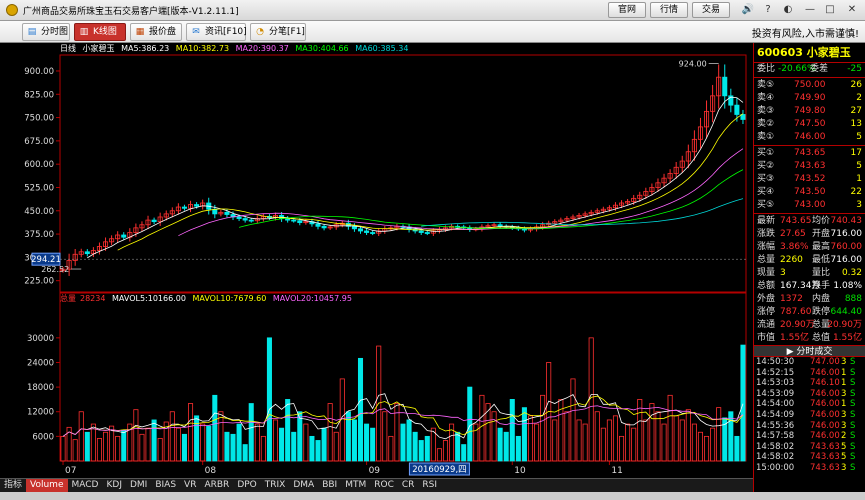  Describe the element at coordinates (844, 436) in the screenshot. I see `tick-volume: 2` at that location.